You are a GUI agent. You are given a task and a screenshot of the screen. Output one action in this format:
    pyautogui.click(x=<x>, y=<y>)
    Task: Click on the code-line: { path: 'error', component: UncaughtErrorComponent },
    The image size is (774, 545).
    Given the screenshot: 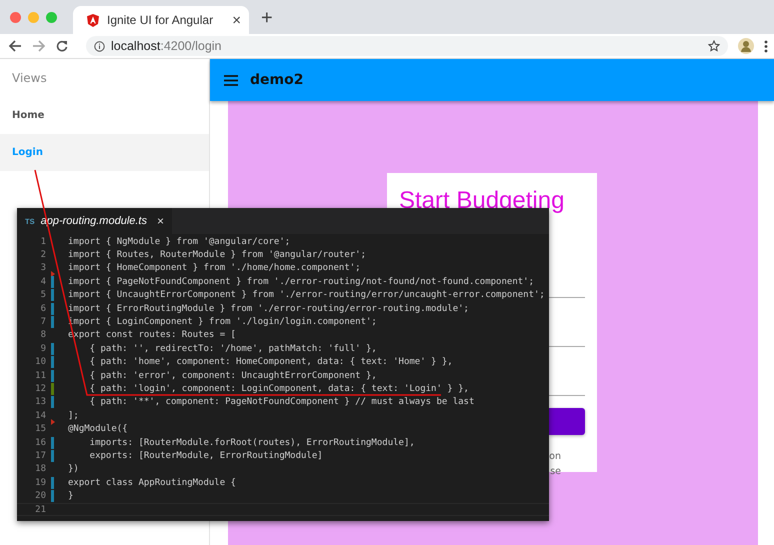 What is the action you would take?
    pyautogui.click(x=232, y=375)
    